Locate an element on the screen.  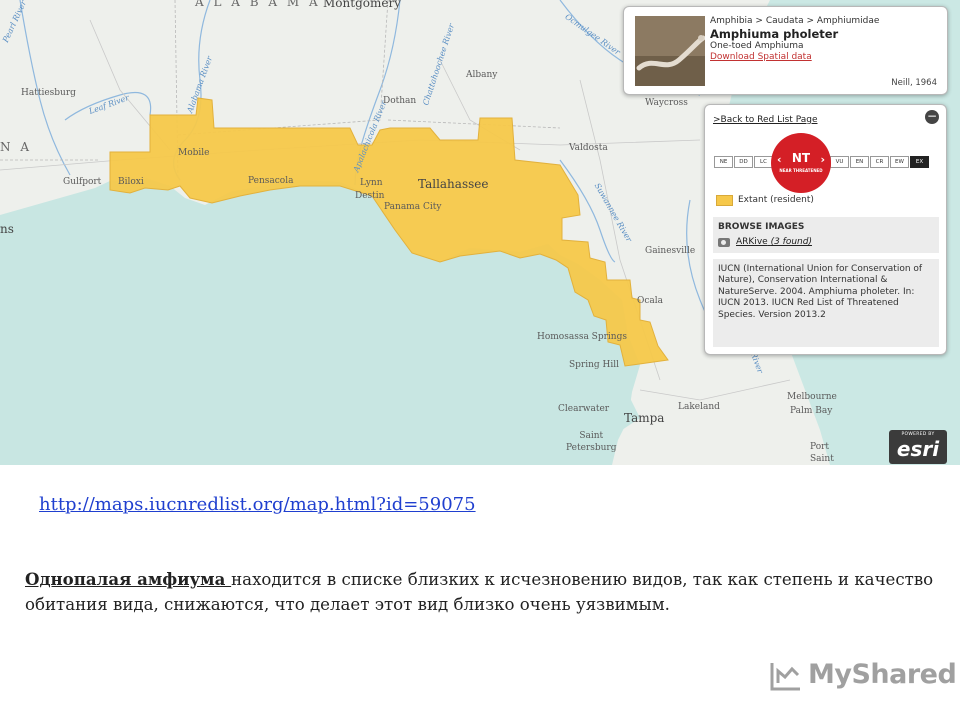
state-label-alabama: A L A B A M A is located at coordinates (258, 4).